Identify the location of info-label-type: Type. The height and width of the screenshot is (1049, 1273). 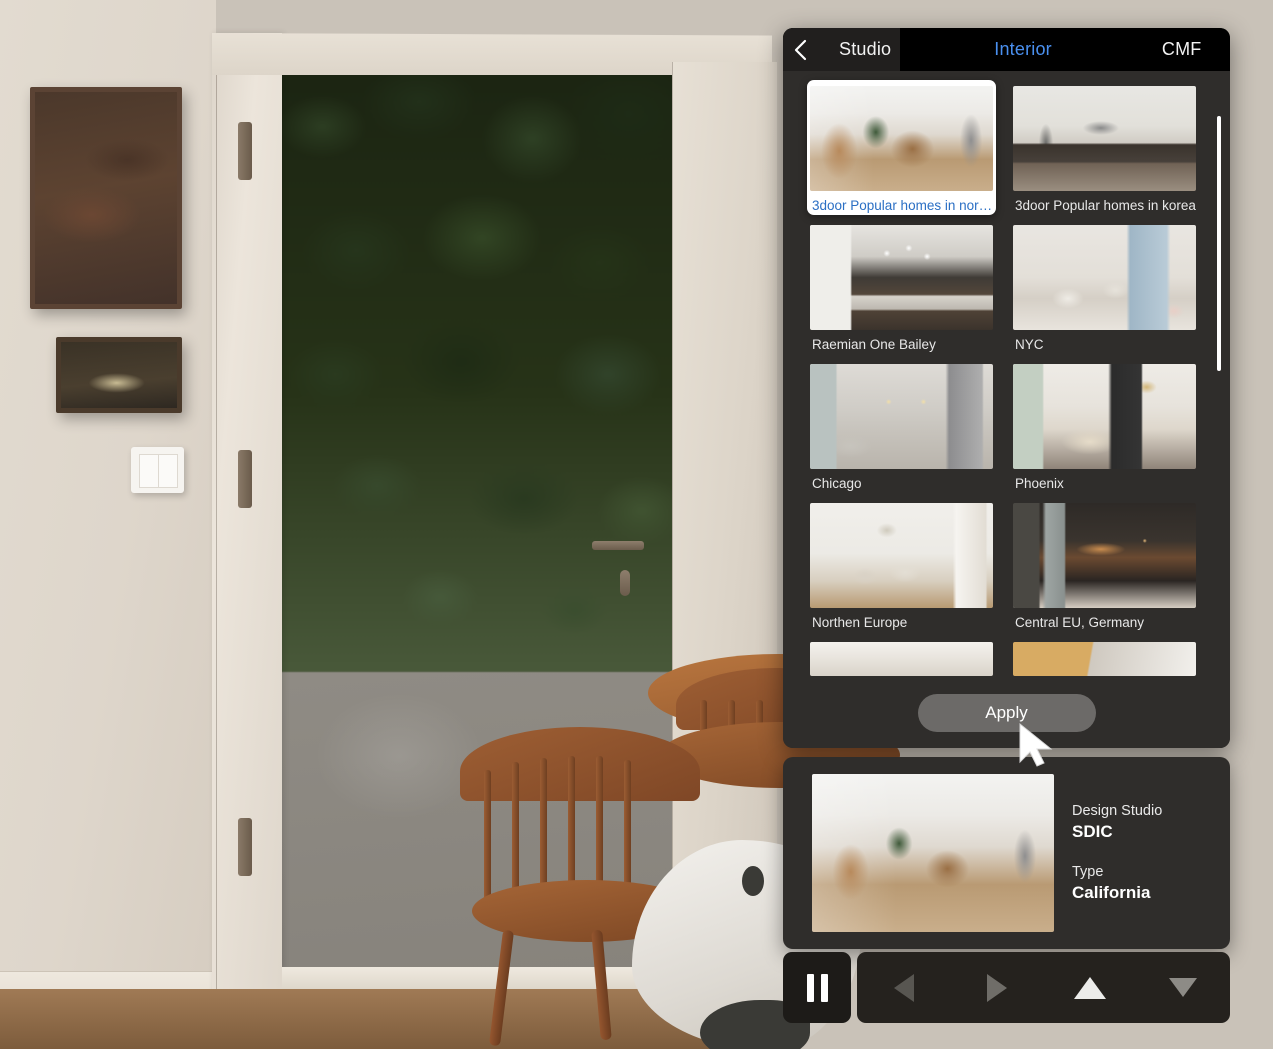
(1088, 872).